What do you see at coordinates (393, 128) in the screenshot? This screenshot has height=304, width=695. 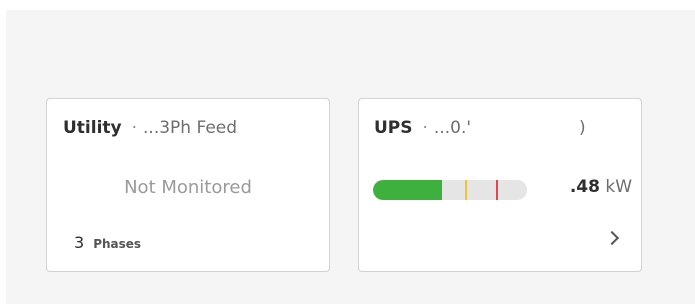 I see `ups-title: UPS` at bounding box center [393, 128].